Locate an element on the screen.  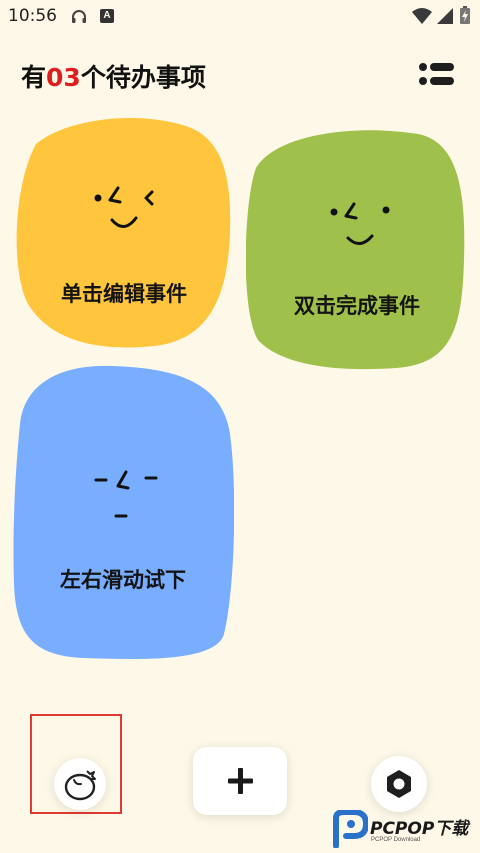
page-title: 有03个待办事项 is located at coordinates (113, 76).